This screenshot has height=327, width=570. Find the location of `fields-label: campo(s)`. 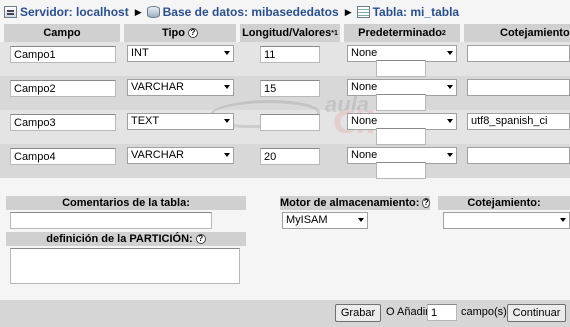

fields-label: campo(s) is located at coordinates (484, 312).